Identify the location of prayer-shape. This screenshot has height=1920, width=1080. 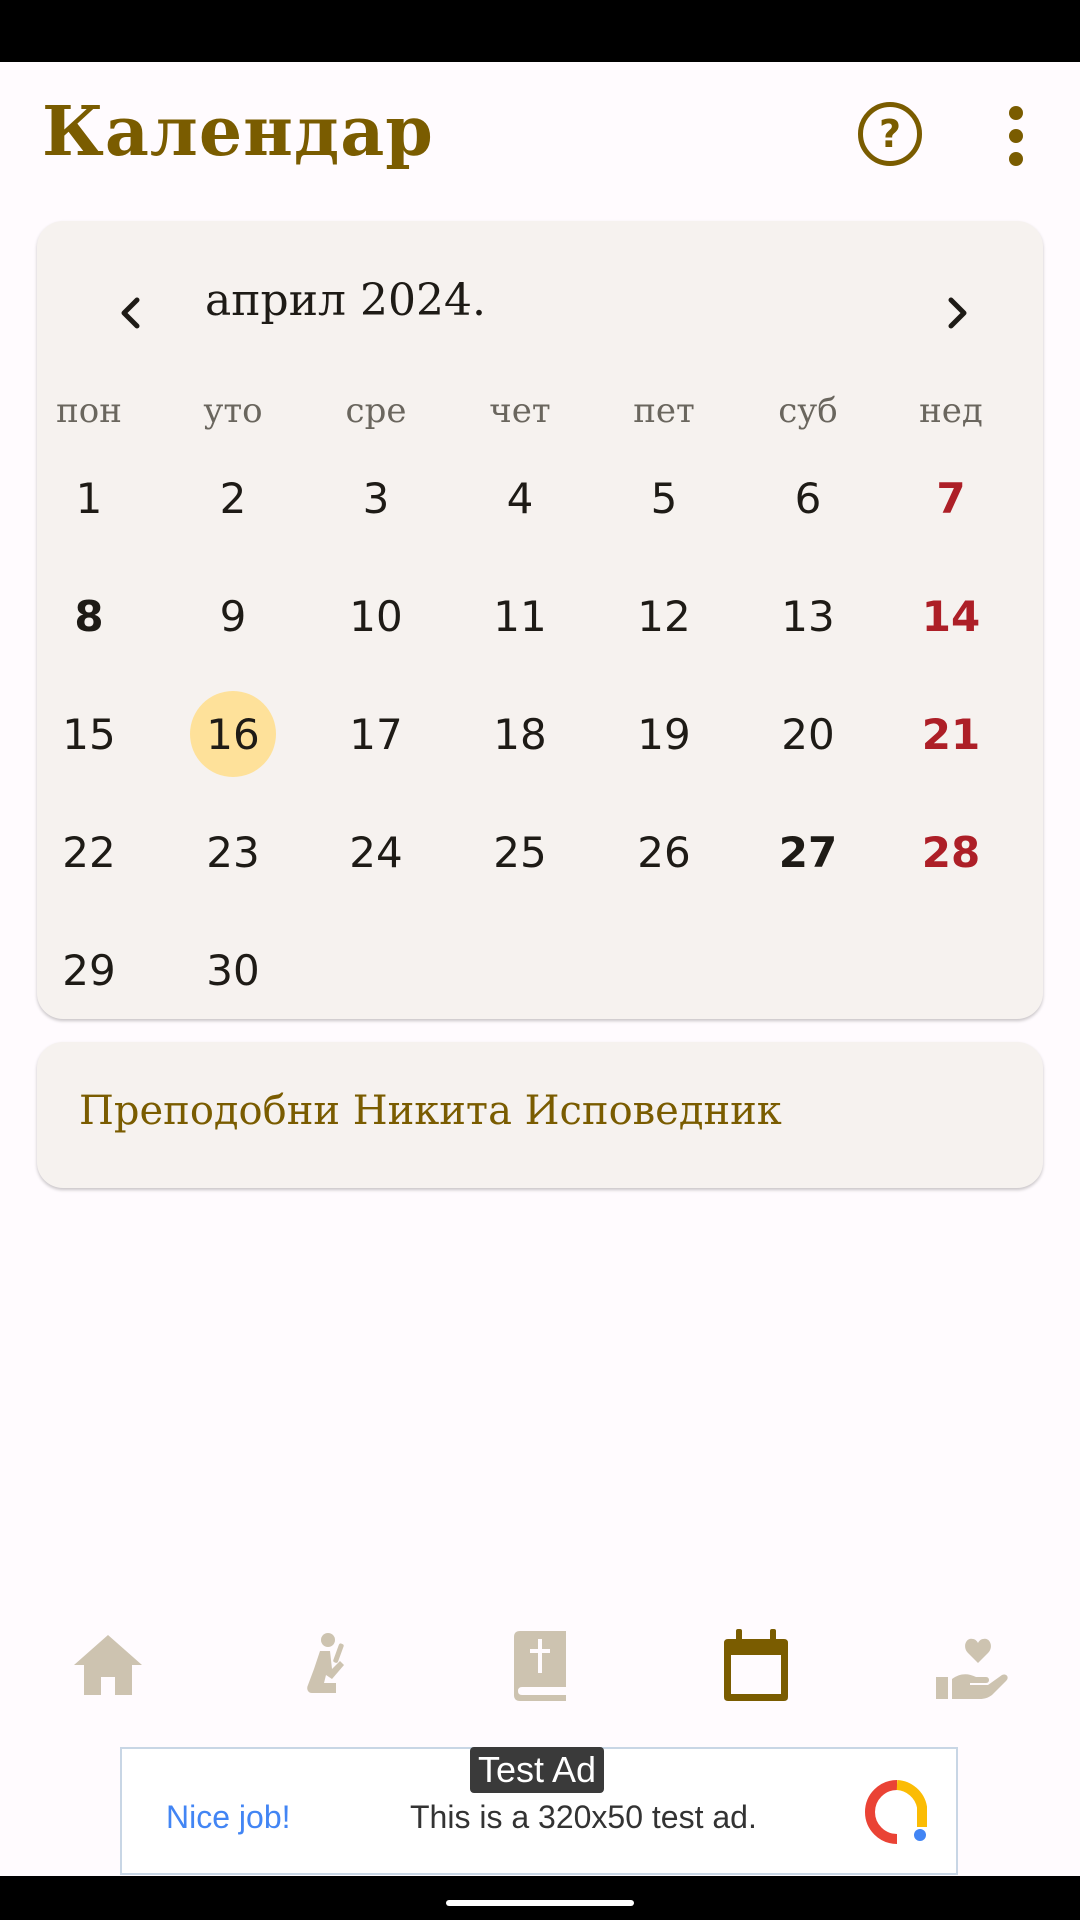
(325, 1663).